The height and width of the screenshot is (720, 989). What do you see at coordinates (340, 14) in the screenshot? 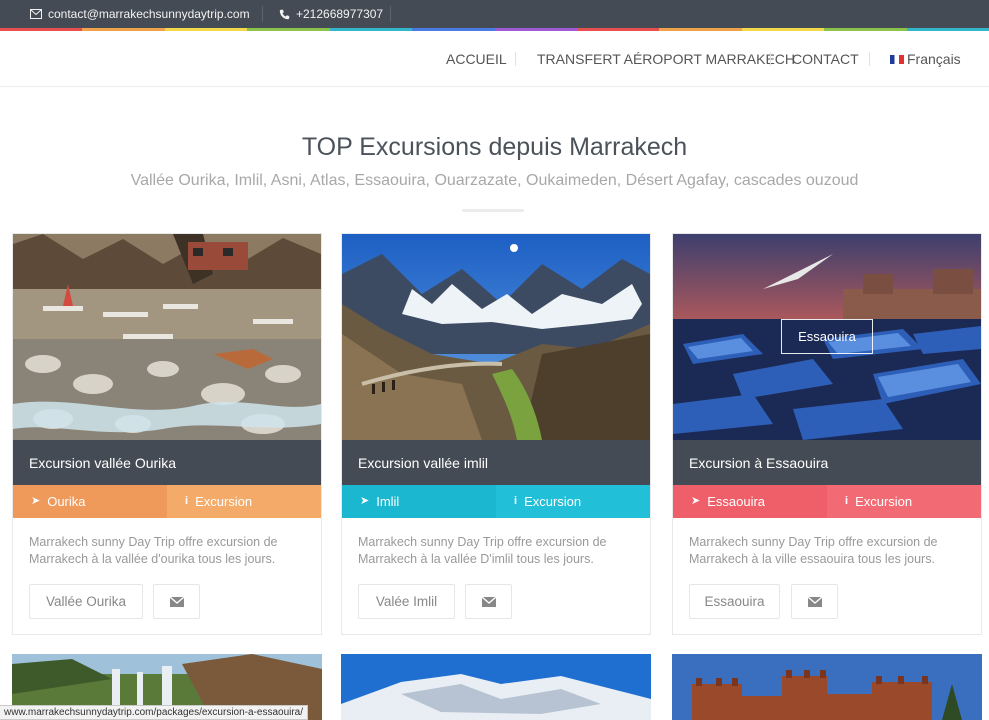
I see `phone-text: +212668977307` at bounding box center [340, 14].